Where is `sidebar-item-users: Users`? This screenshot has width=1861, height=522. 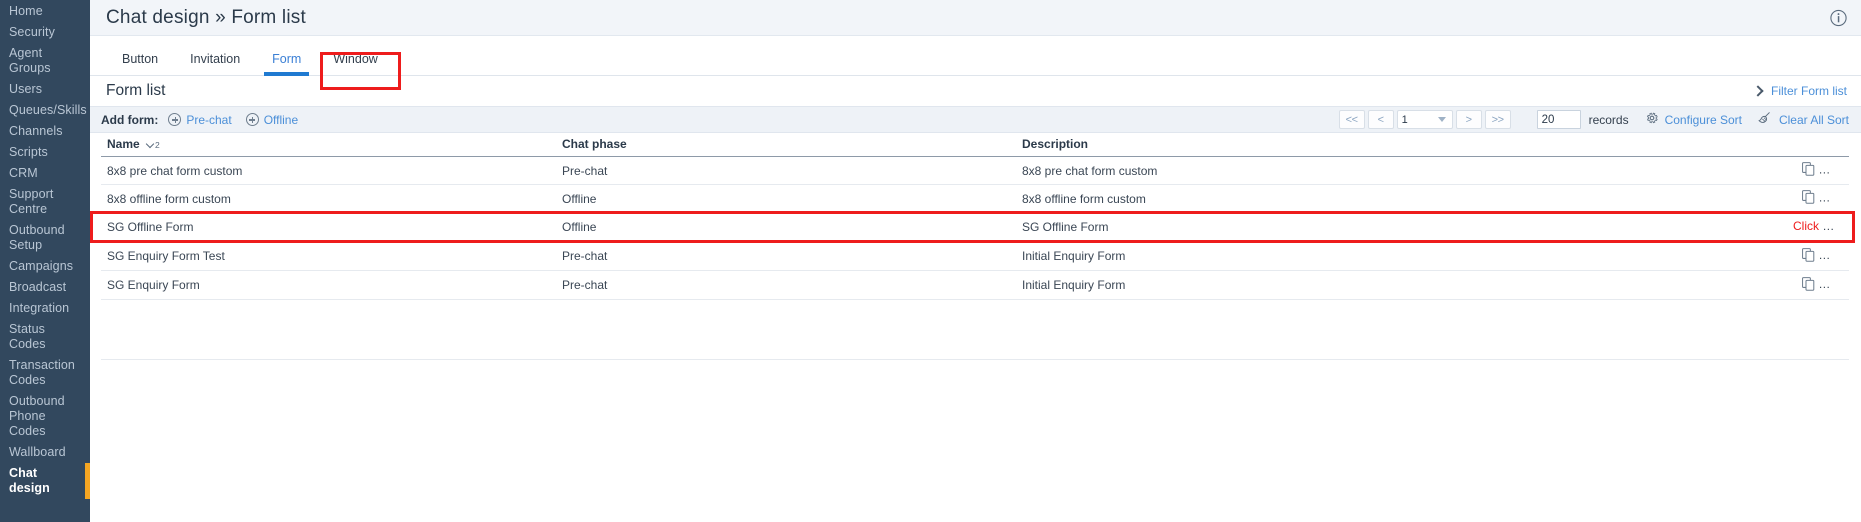 sidebar-item-users: Users is located at coordinates (45, 89).